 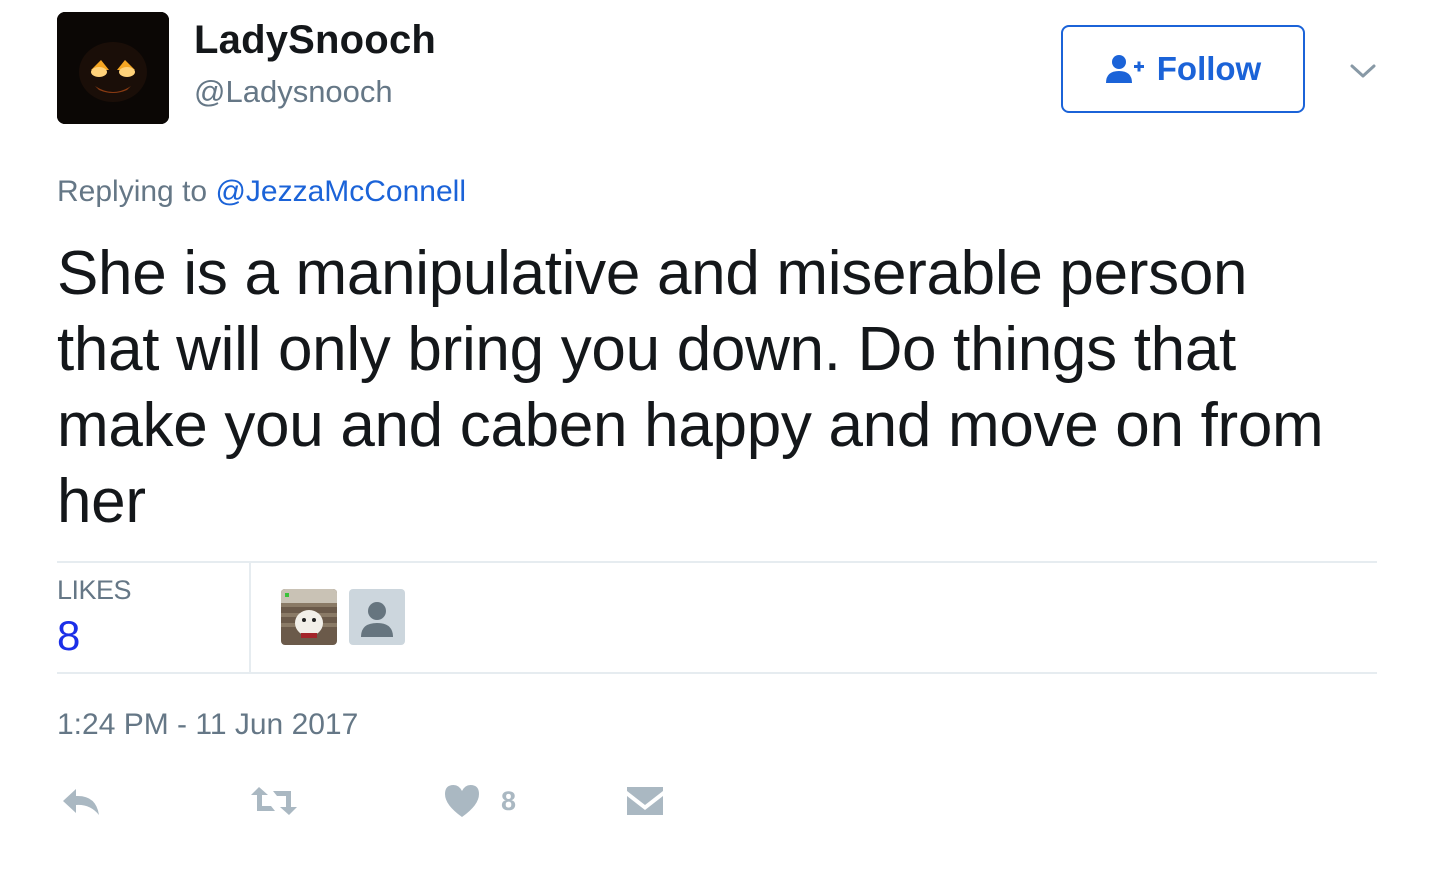 What do you see at coordinates (293, 92) in the screenshot?
I see `author-screen-name: @Ladysnooch` at bounding box center [293, 92].